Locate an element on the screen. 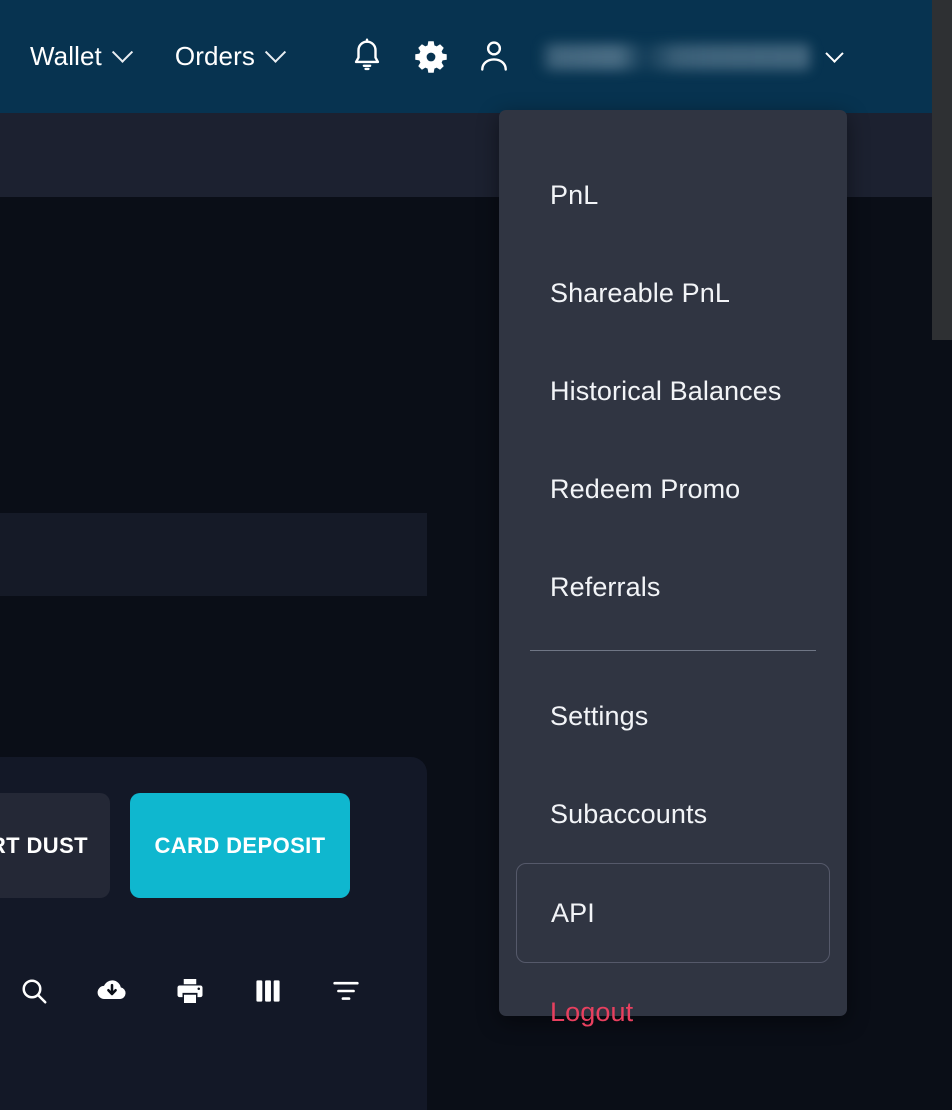 This screenshot has width=952, height=1110. page-scrollbar-track is located at coordinates (942, 555).